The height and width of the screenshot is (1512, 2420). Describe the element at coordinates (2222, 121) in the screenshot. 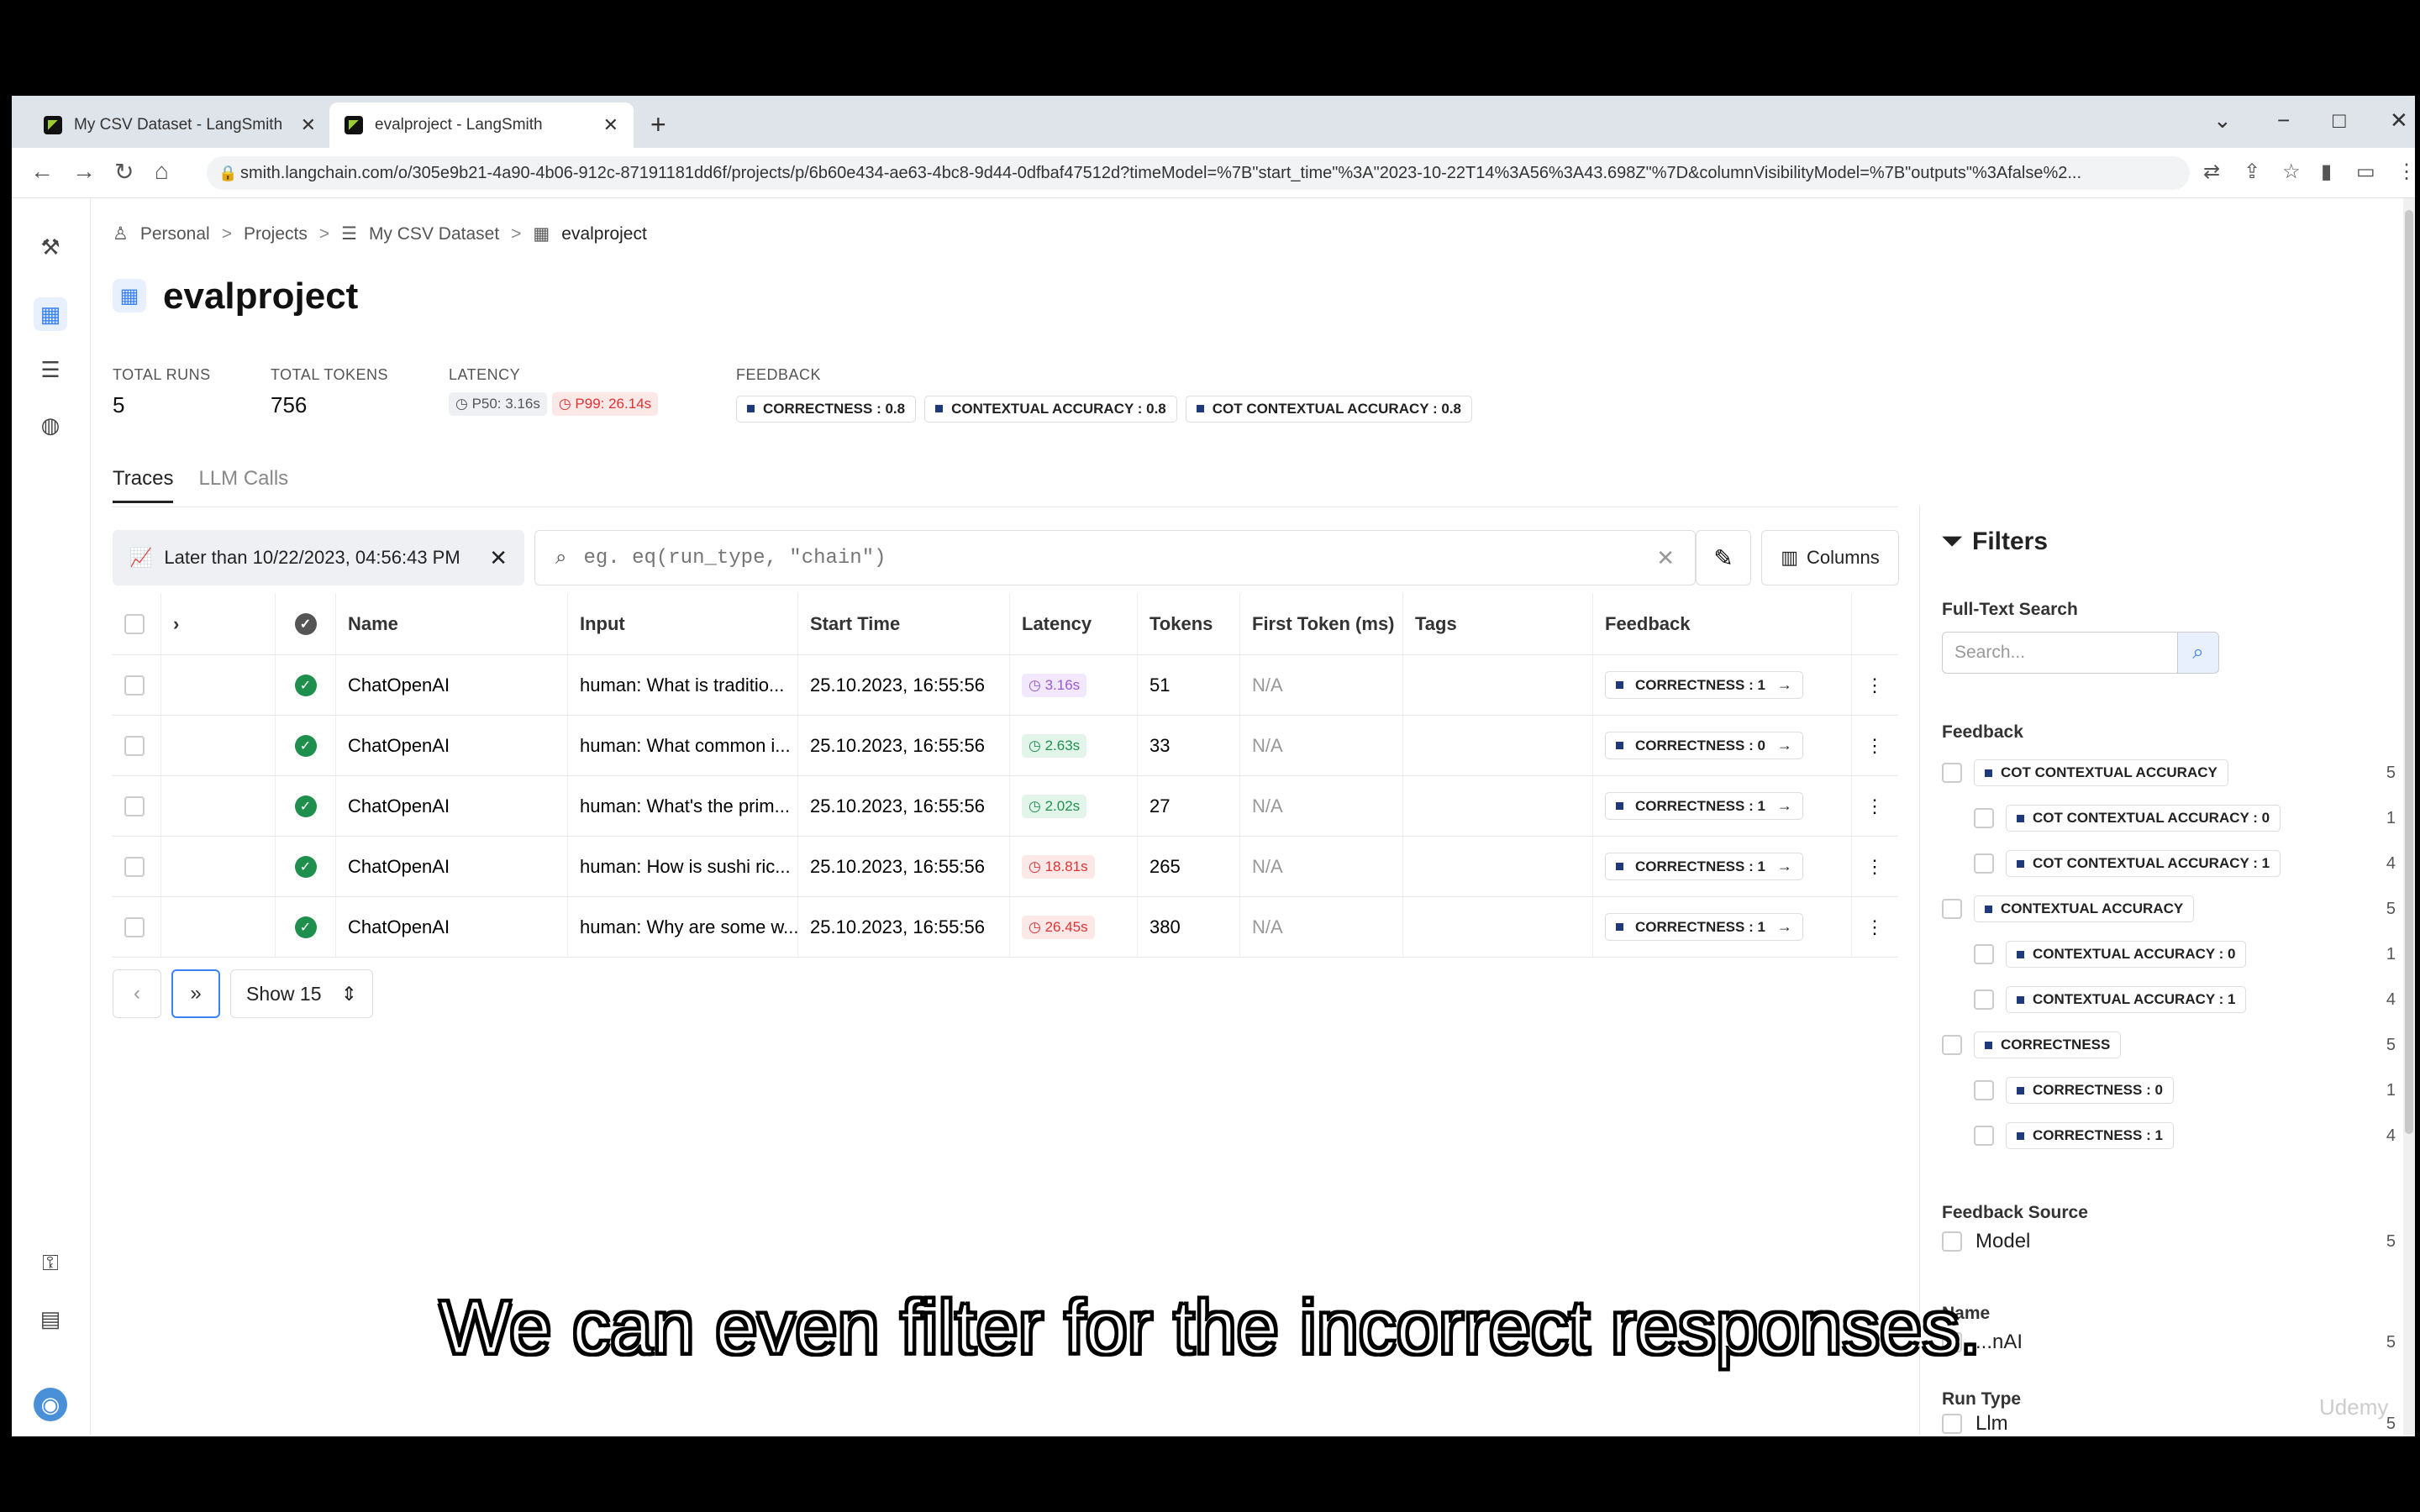

I see `tab-search-chevron-icon: ⌄` at that location.